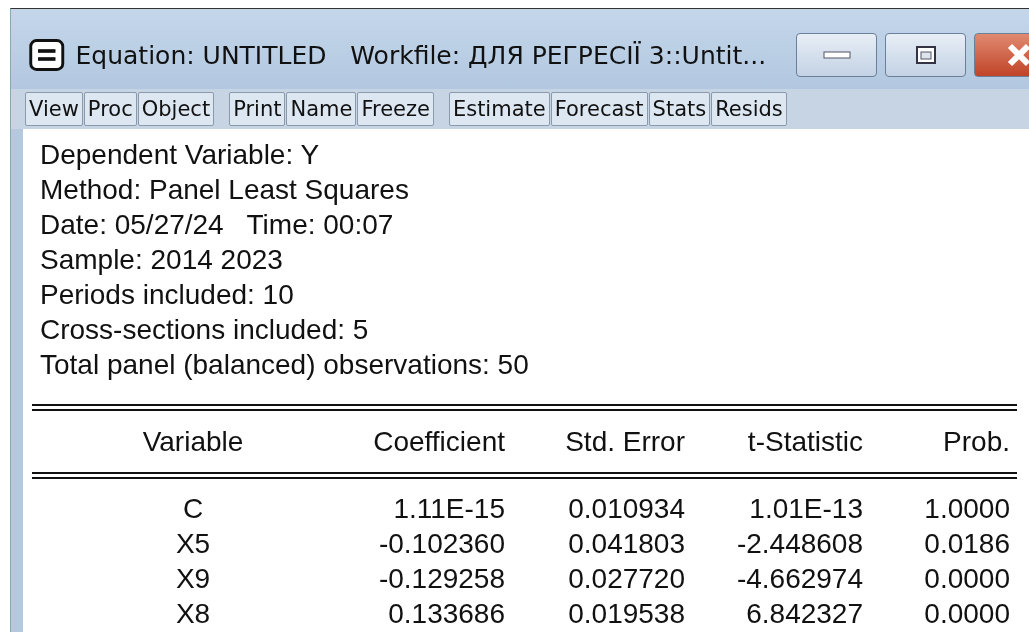  Describe the element at coordinates (225, 190) in the screenshot. I see `output-line: Method: Panel Least Squares` at that location.